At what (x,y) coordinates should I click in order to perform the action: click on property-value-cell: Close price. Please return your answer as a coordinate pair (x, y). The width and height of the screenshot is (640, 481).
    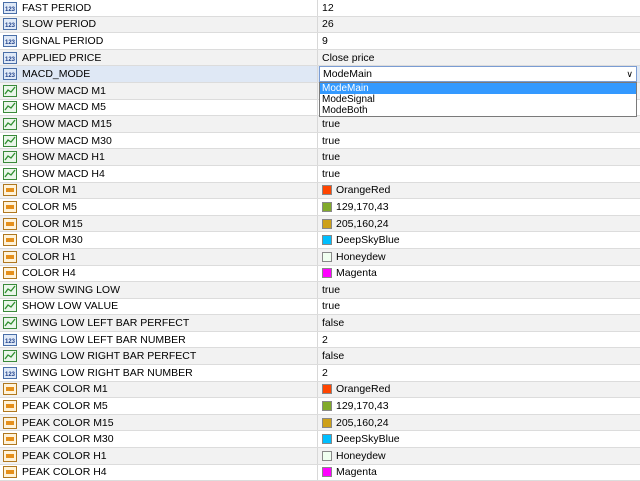
    Looking at the image, I should click on (479, 58).